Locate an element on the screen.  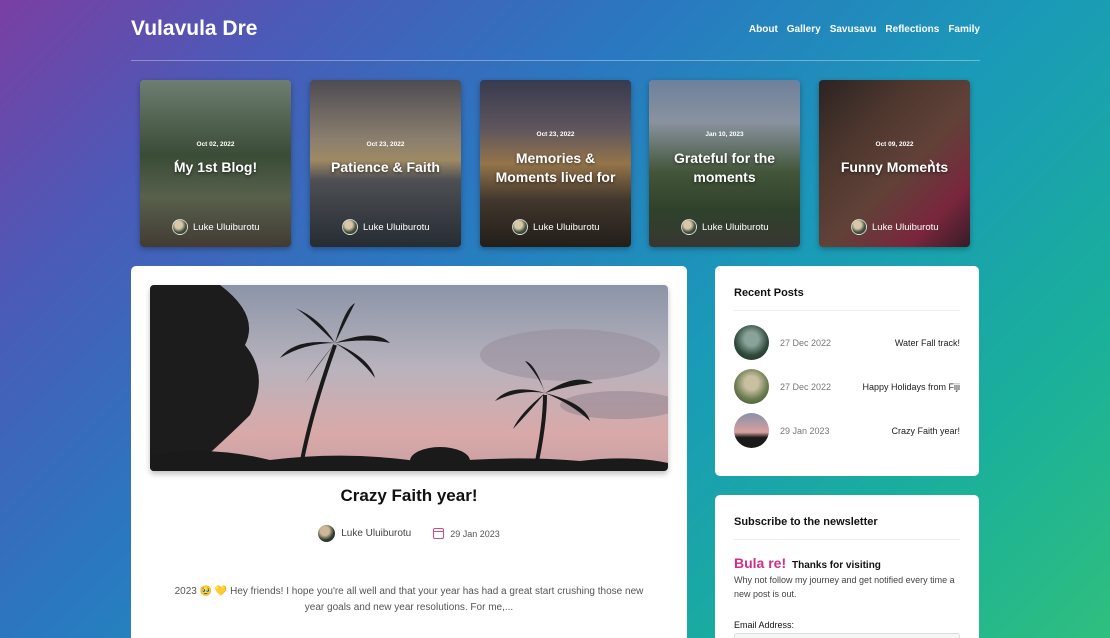
recent-post-item: 27 Dec 2022 Water Fall track! is located at coordinates (847, 342).